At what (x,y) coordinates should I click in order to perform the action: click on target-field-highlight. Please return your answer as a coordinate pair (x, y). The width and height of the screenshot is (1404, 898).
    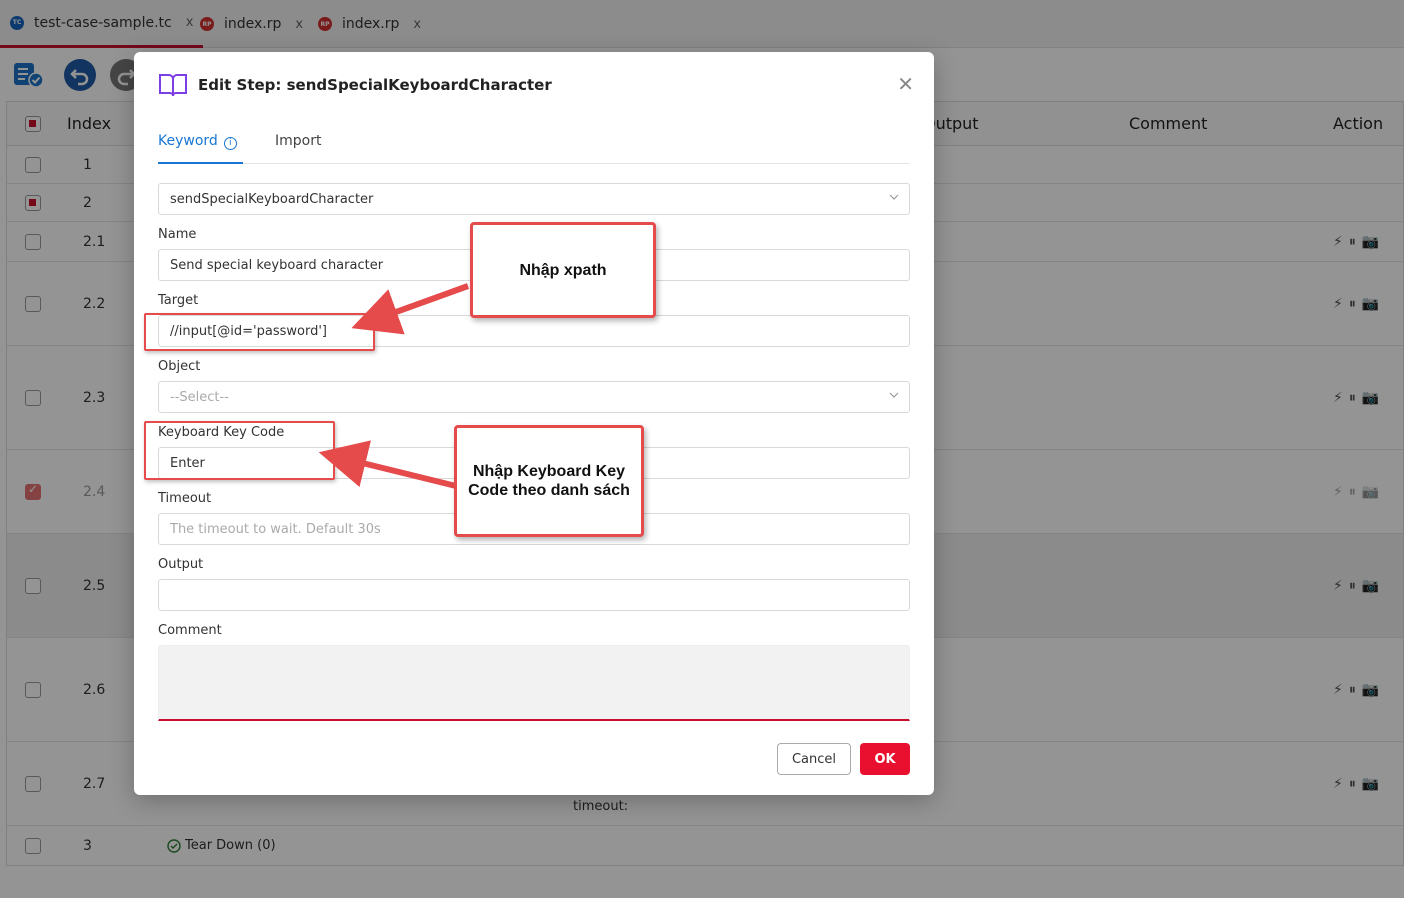
    Looking at the image, I should click on (259, 332).